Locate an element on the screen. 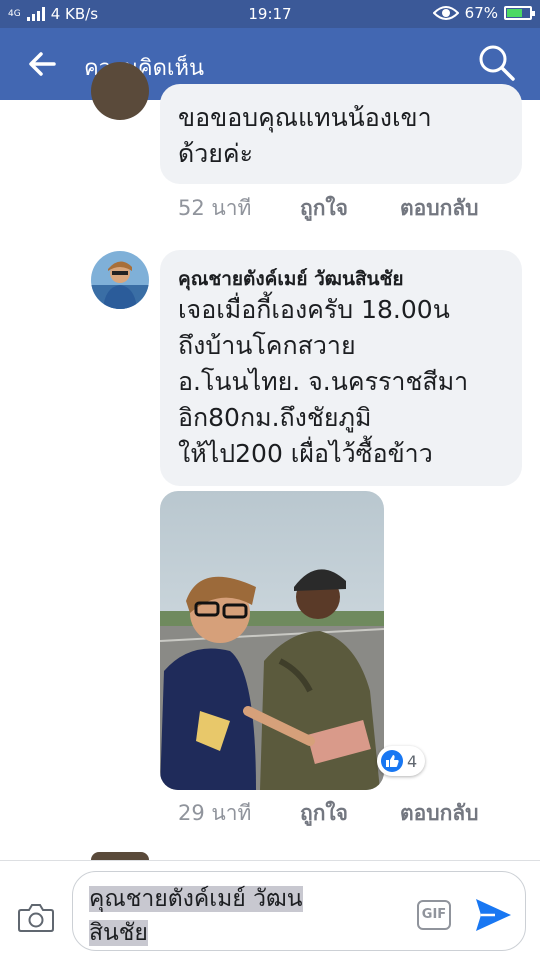  search-icon is located at coordinates (497, 63).